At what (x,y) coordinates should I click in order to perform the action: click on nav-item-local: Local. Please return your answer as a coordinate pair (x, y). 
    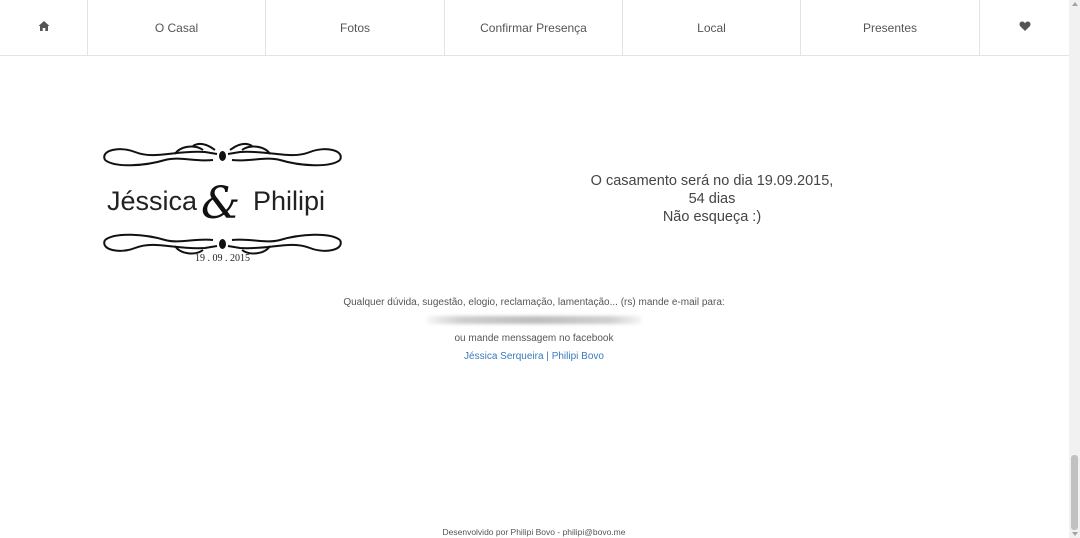
    Looking at the image, I should click on (712, 27).